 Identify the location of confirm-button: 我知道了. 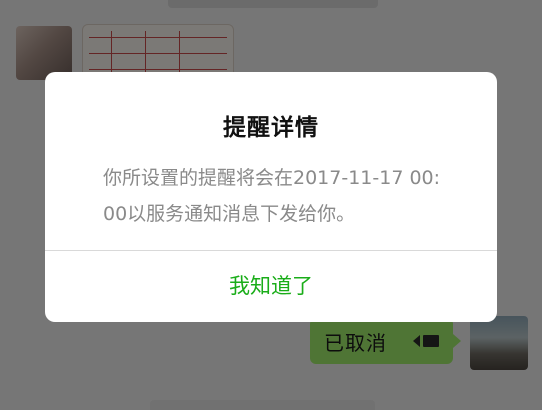
(271, 286).